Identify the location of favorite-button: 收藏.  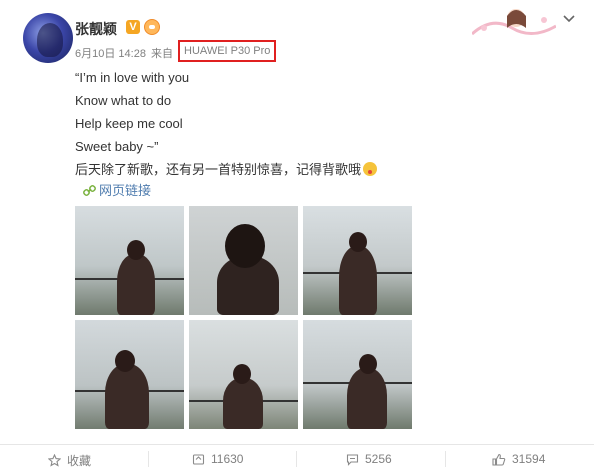
(69, 460).